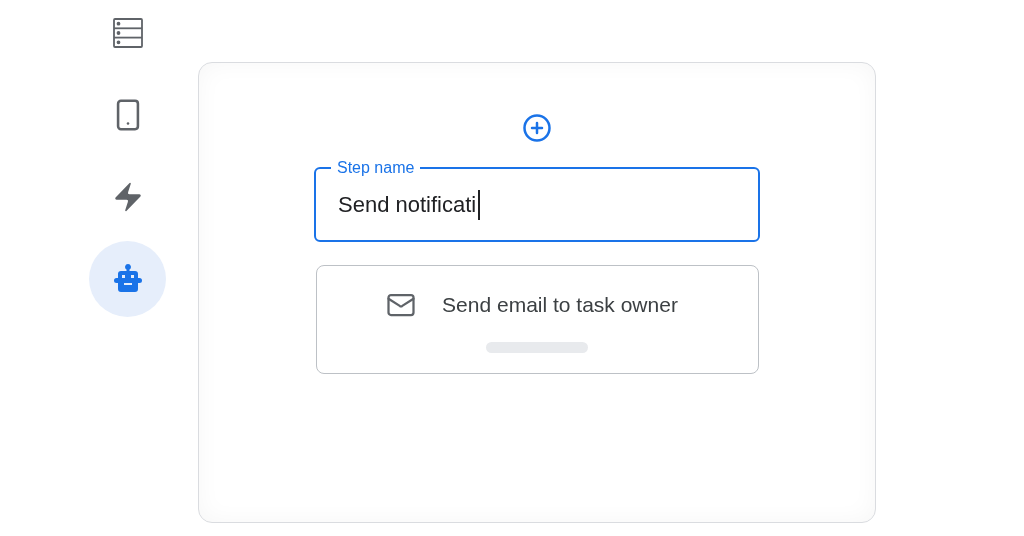 This screenshot has width=1024, height=536. Describe the element at coordinates (127, 33) in the screenshot. I see `server-icon` at that location.